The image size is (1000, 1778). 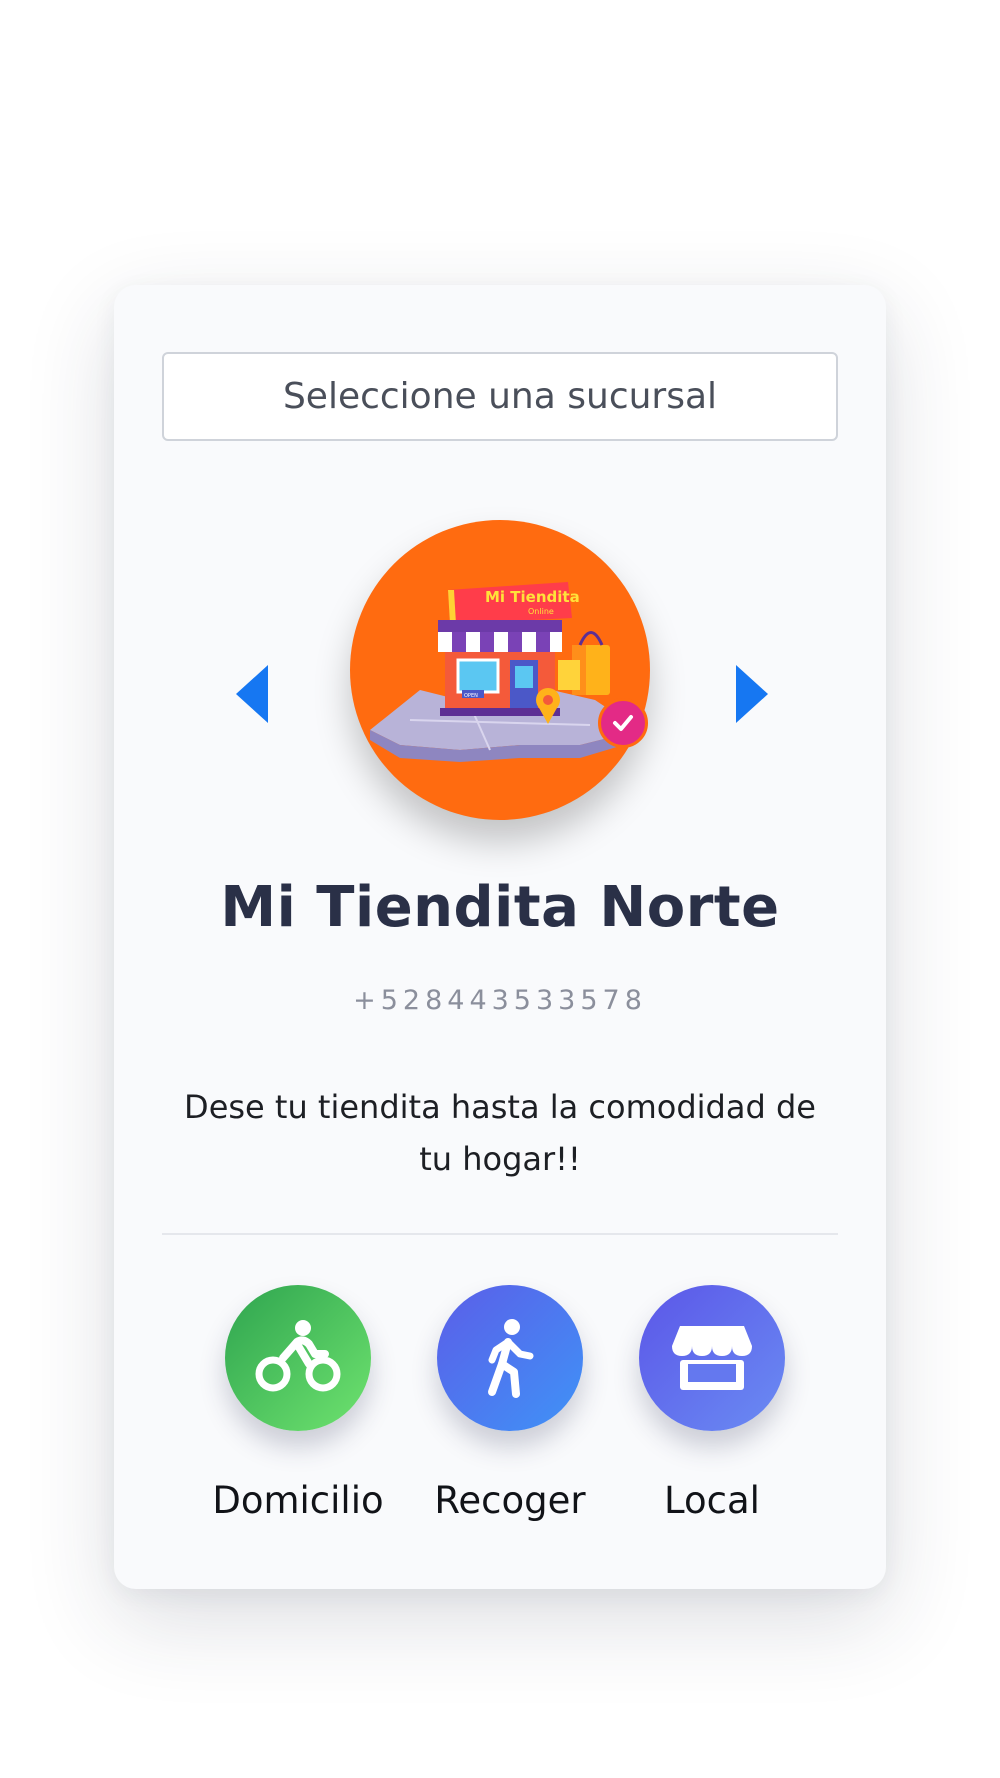 I want to click on delivery-option-local: Local, so click(x=712, y=1403).